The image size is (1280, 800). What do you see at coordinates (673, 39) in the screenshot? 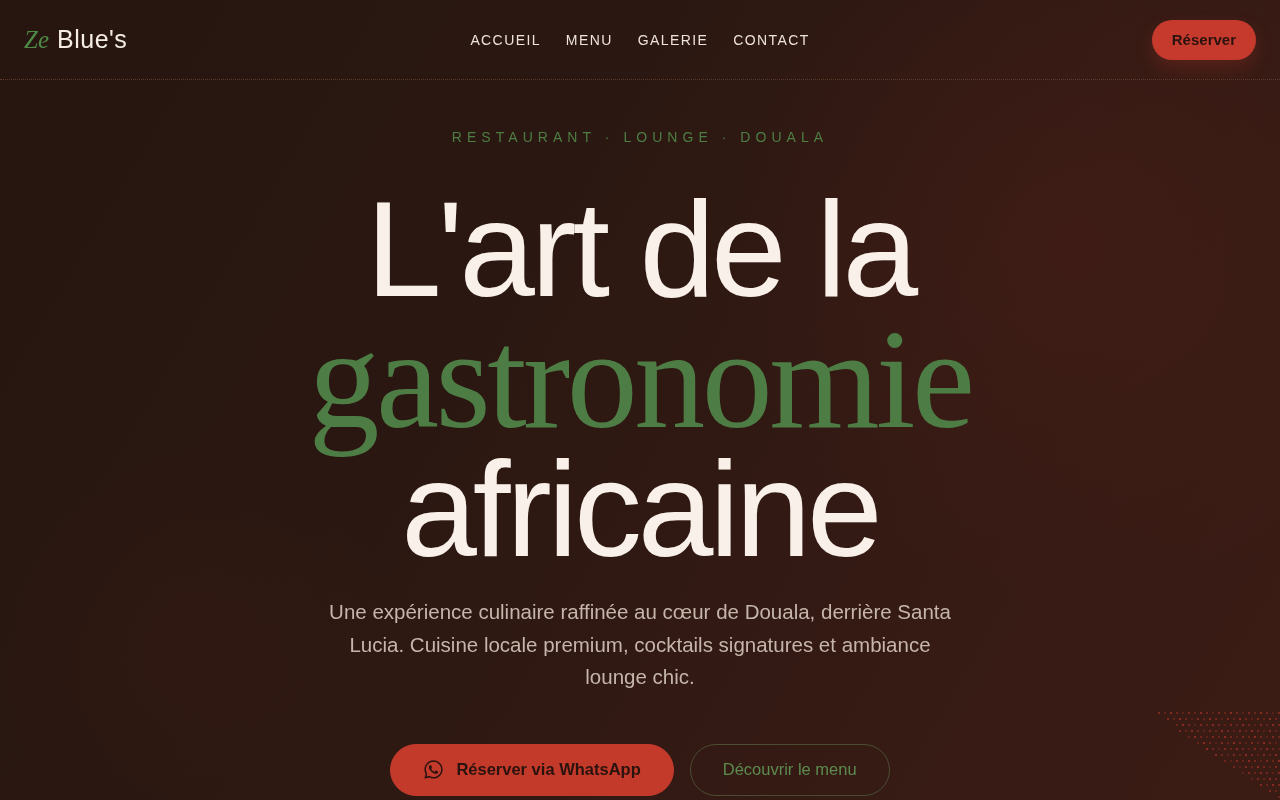
I see `nav-link: GALERIE` at bounding box center [673, 39].